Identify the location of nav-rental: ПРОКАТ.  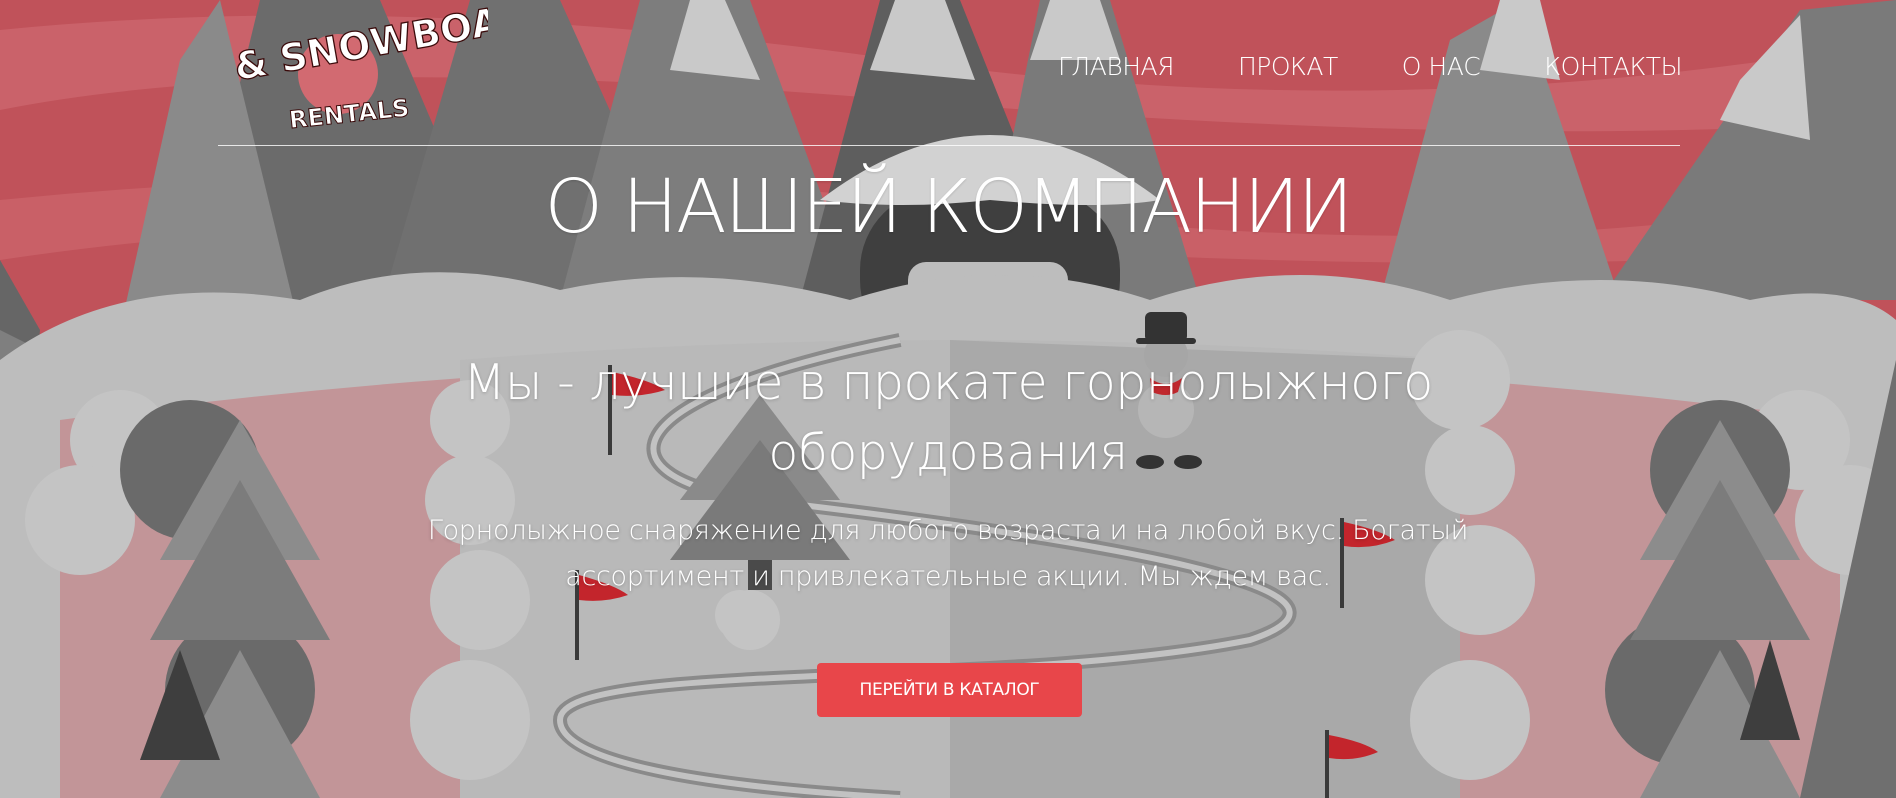
(1288, 66).